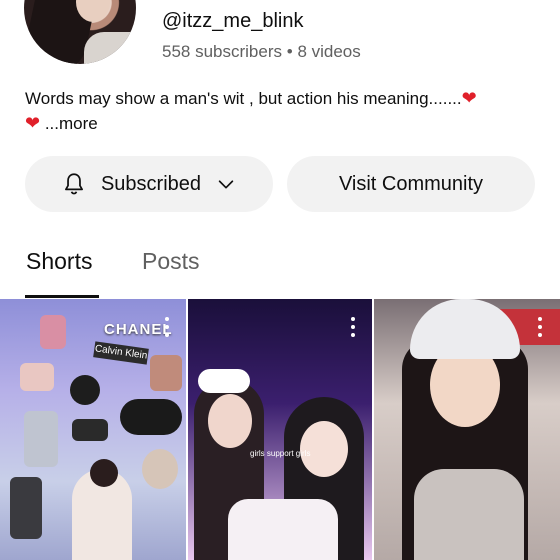 The height and width of the screenshot is (560, 560). I want to click on thumbnail-person-hair, so click(104, 473).